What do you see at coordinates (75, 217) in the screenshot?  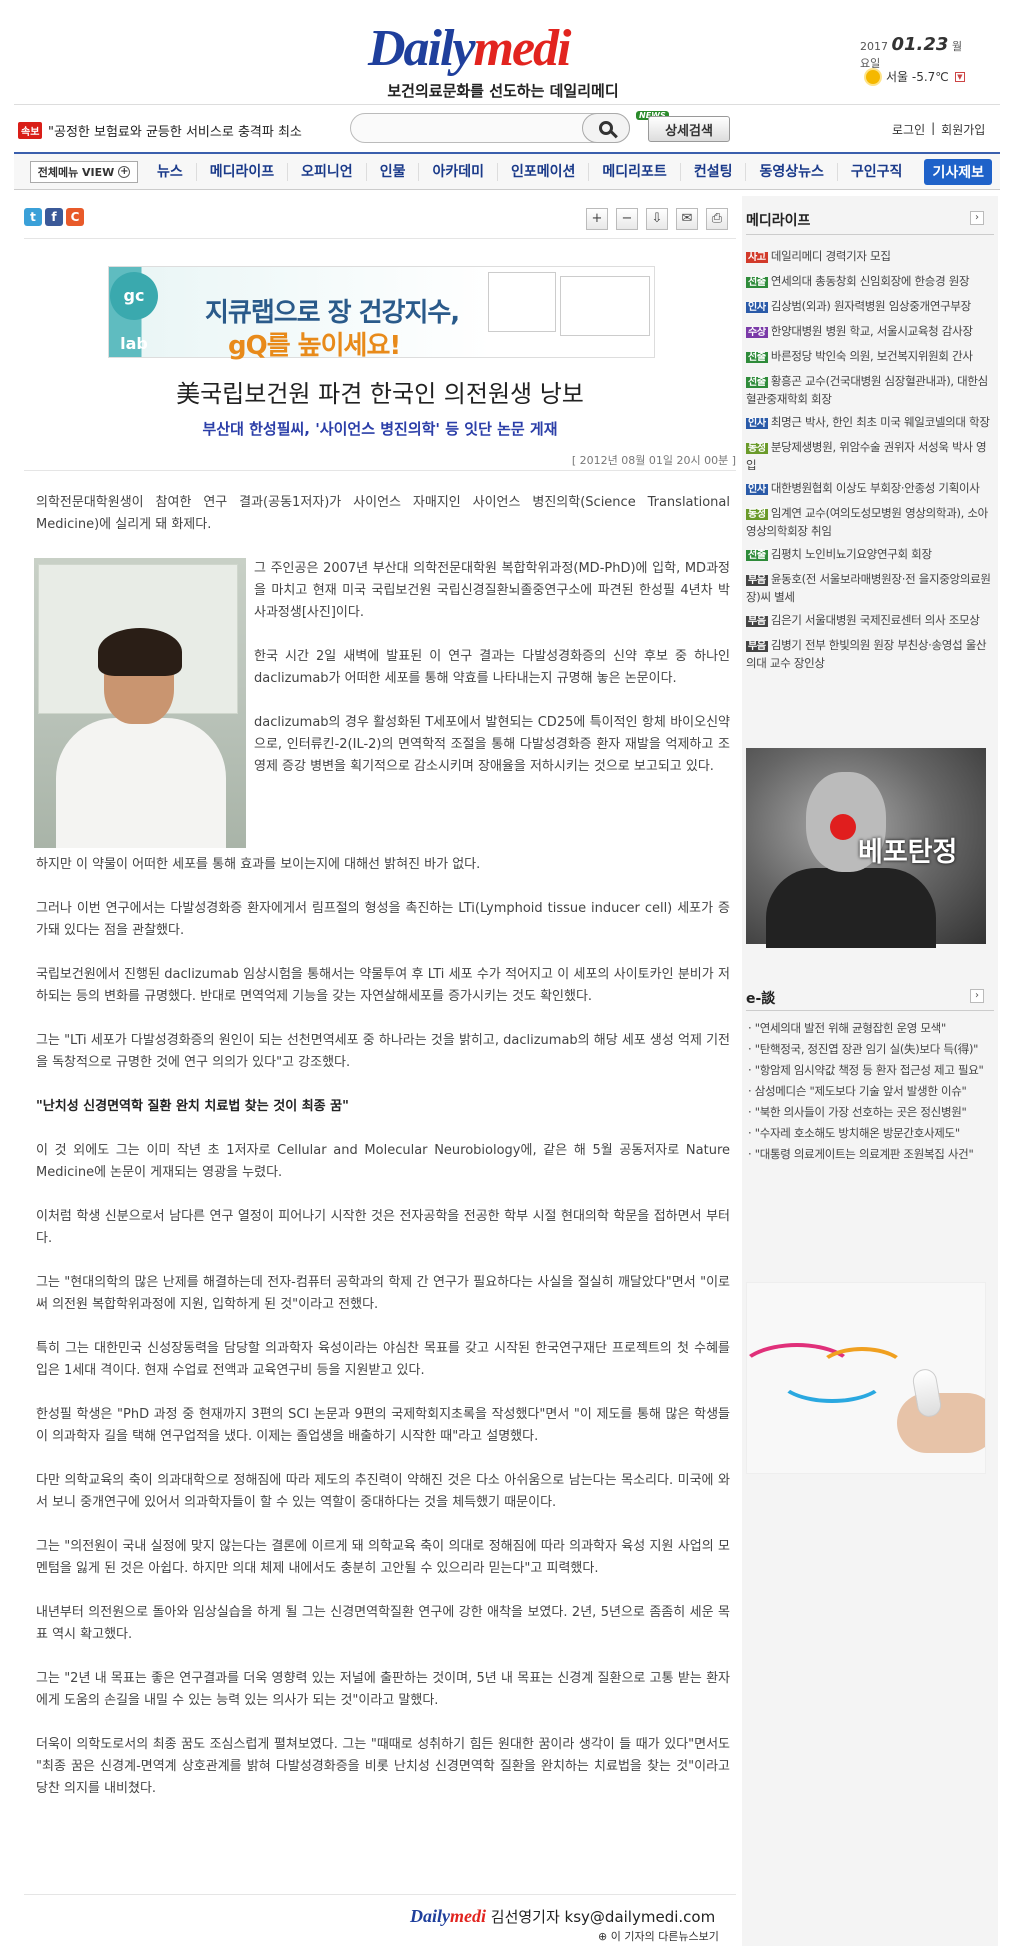 I see `cyworld-icon: C` at bounding box center [75, 217].